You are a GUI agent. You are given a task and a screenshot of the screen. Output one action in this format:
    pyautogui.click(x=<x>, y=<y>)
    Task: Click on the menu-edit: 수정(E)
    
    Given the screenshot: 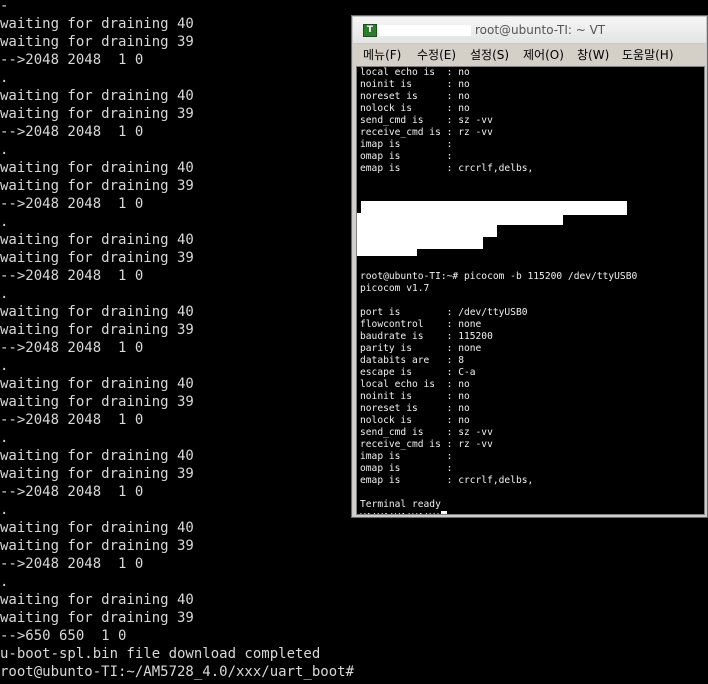 What is the action you would take?
    pyautogui.click(x=436, y=55)
    